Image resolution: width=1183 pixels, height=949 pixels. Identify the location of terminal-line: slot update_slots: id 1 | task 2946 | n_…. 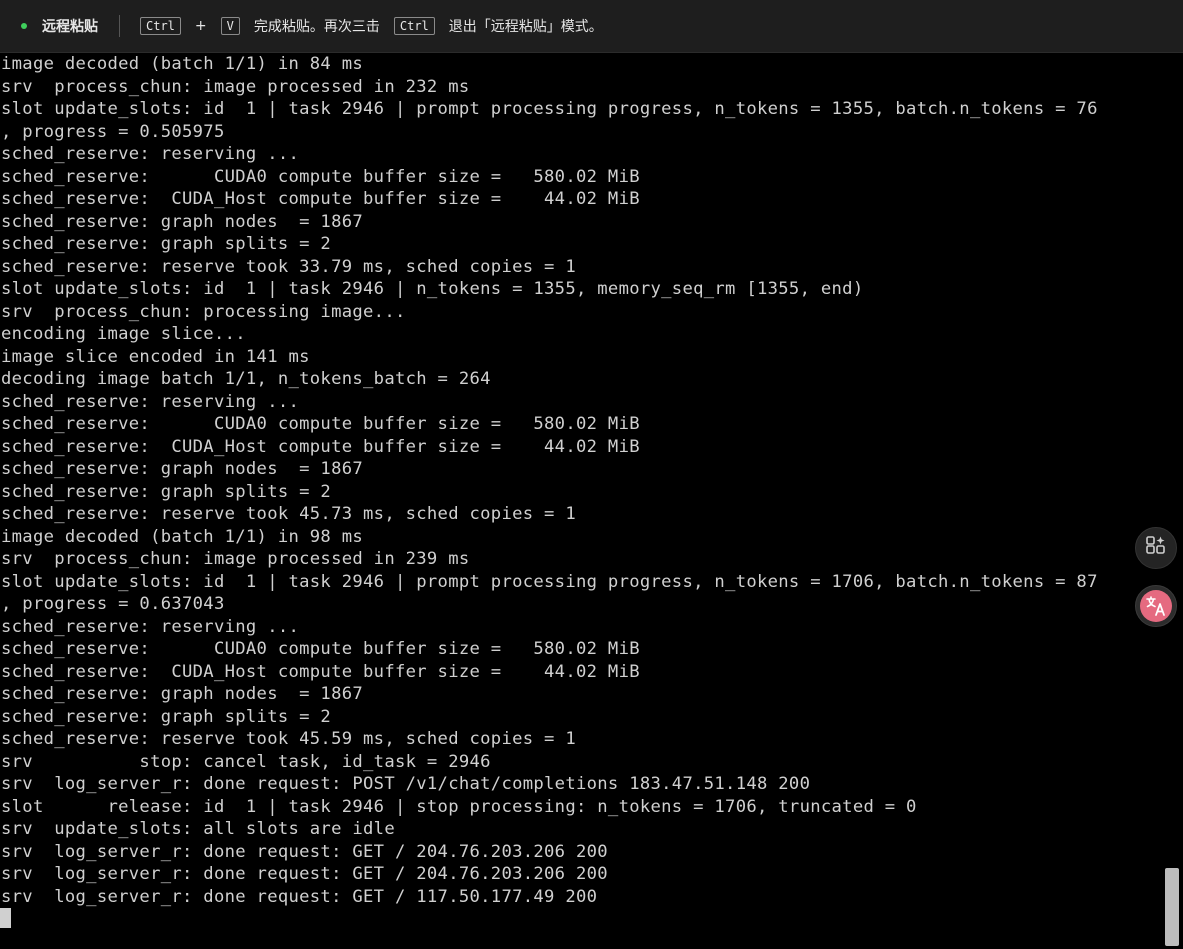
(432, 289).